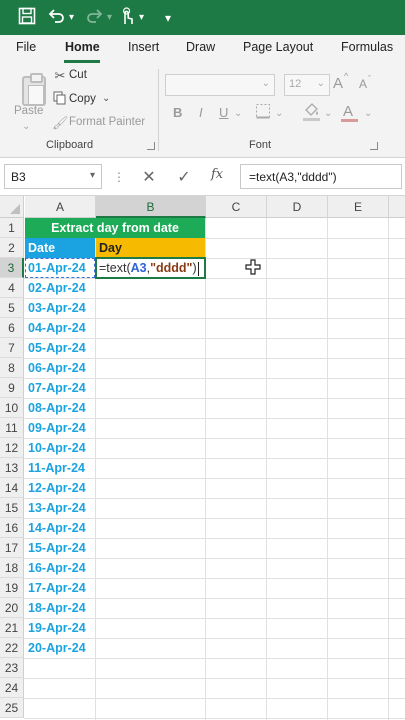 This screenshot has height=720, width=405. Describe the element at coordinates (143, 47) in the screenshot. I see `tab-insert: Insert` at that location.